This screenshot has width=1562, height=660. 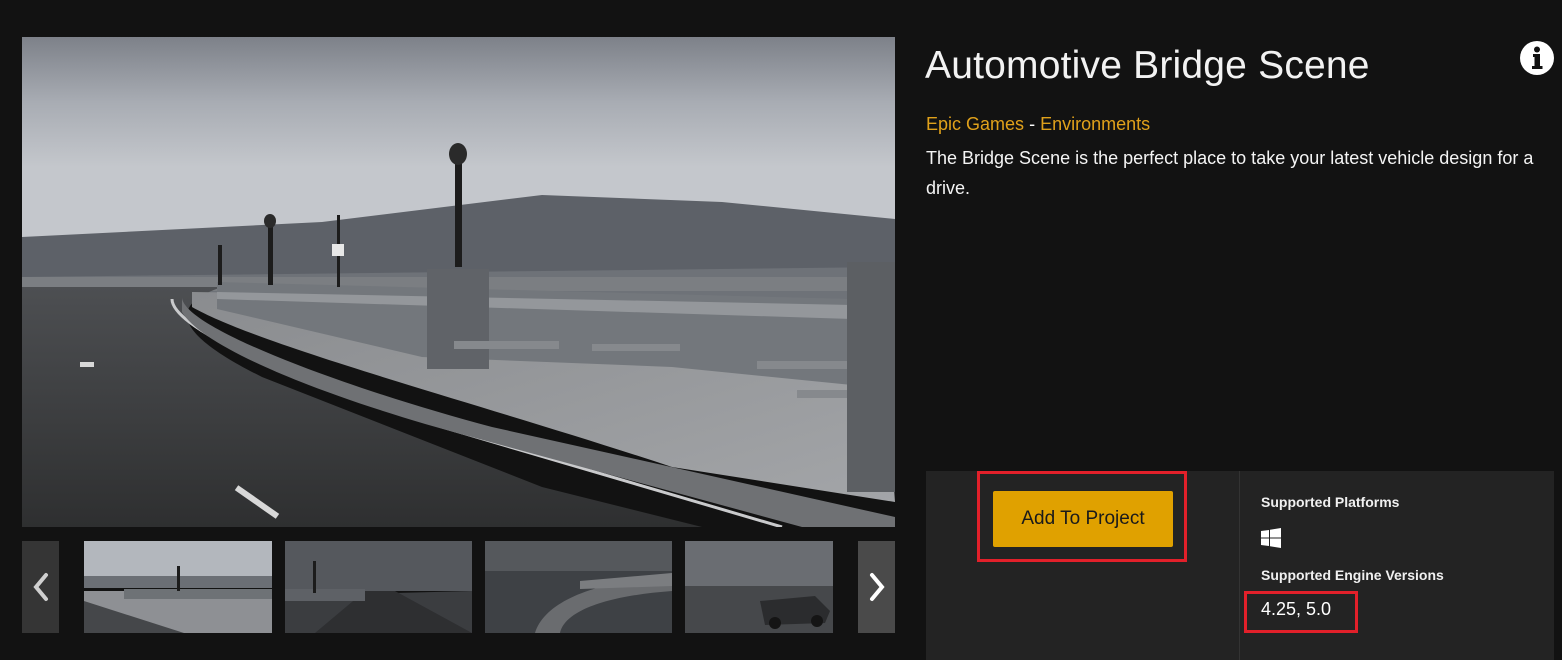 I want to click on panel-divider, so click(x=1239, y=565).